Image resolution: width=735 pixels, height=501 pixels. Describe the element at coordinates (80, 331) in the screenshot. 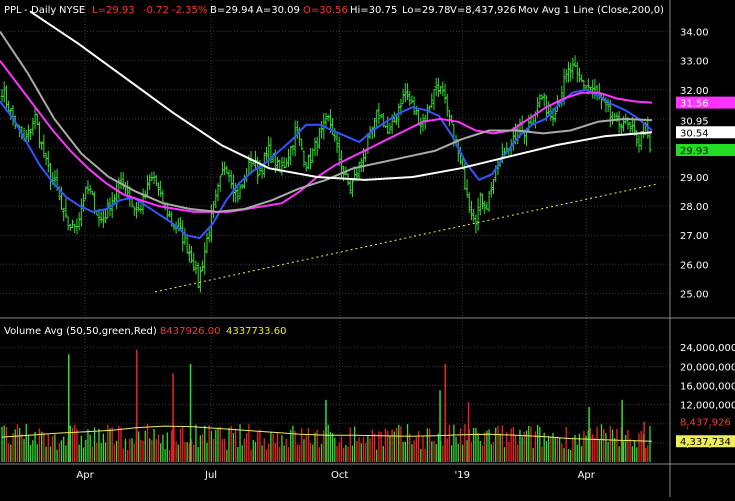

I see `volume-label: Volume Avg (50,50,green,Red)` at that location.